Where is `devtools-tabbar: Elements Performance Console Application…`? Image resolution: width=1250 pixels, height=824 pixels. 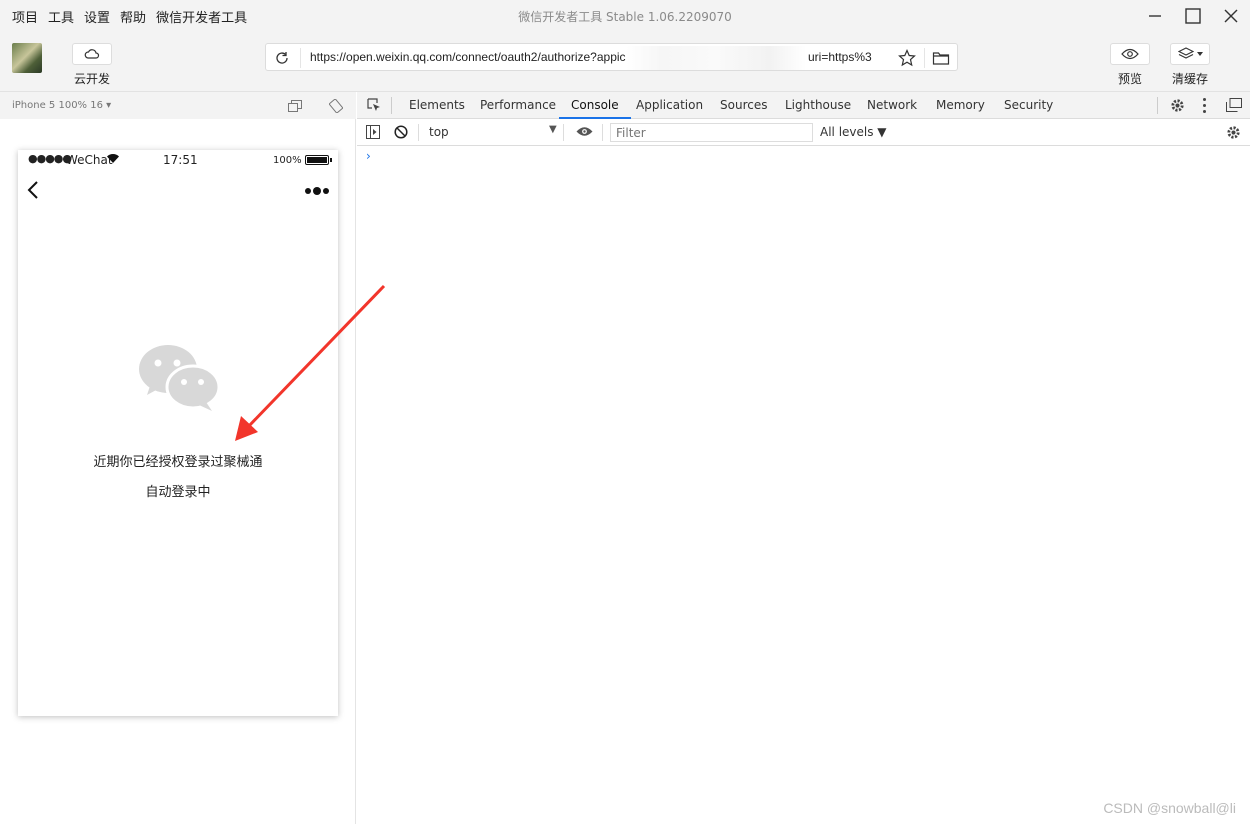 devtools-tabbar: Elements Performance Console Application… is located at coordinates (803, 105).